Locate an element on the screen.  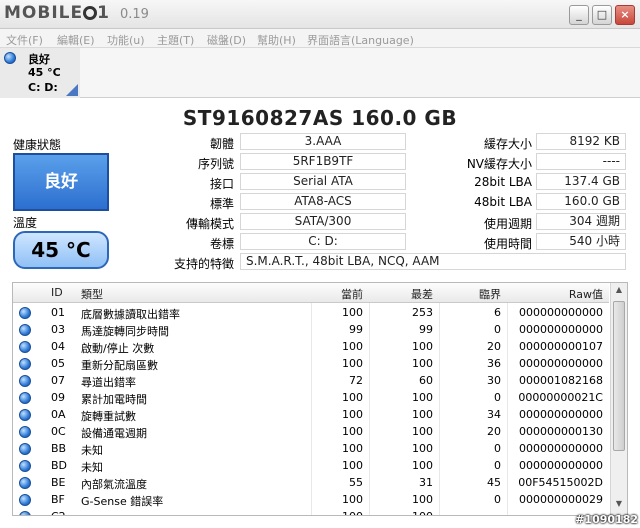
features-label: 支持的特徵 is located at coordinates (203, 264).